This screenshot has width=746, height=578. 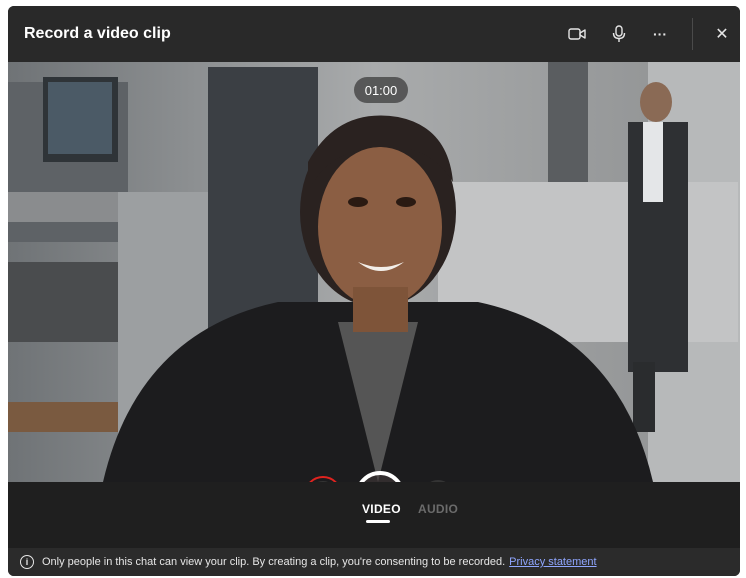 I want to click on video-camera-button, so click(x=577, y=34).